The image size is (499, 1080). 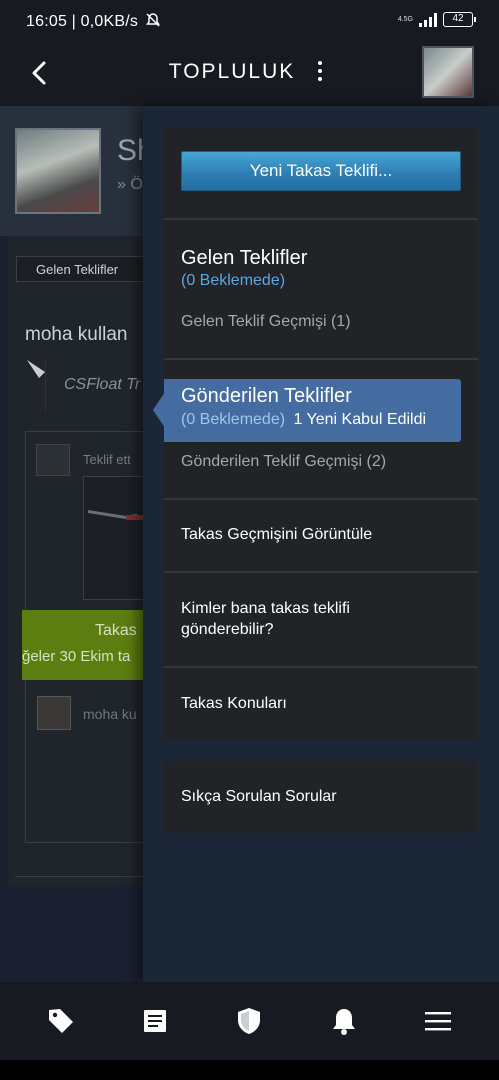 What do you see at coordinates (80, 269) in the screenshot?
I see `tab-incoming-offers: Gelen Teklifler` at bounding box center [80, 269].